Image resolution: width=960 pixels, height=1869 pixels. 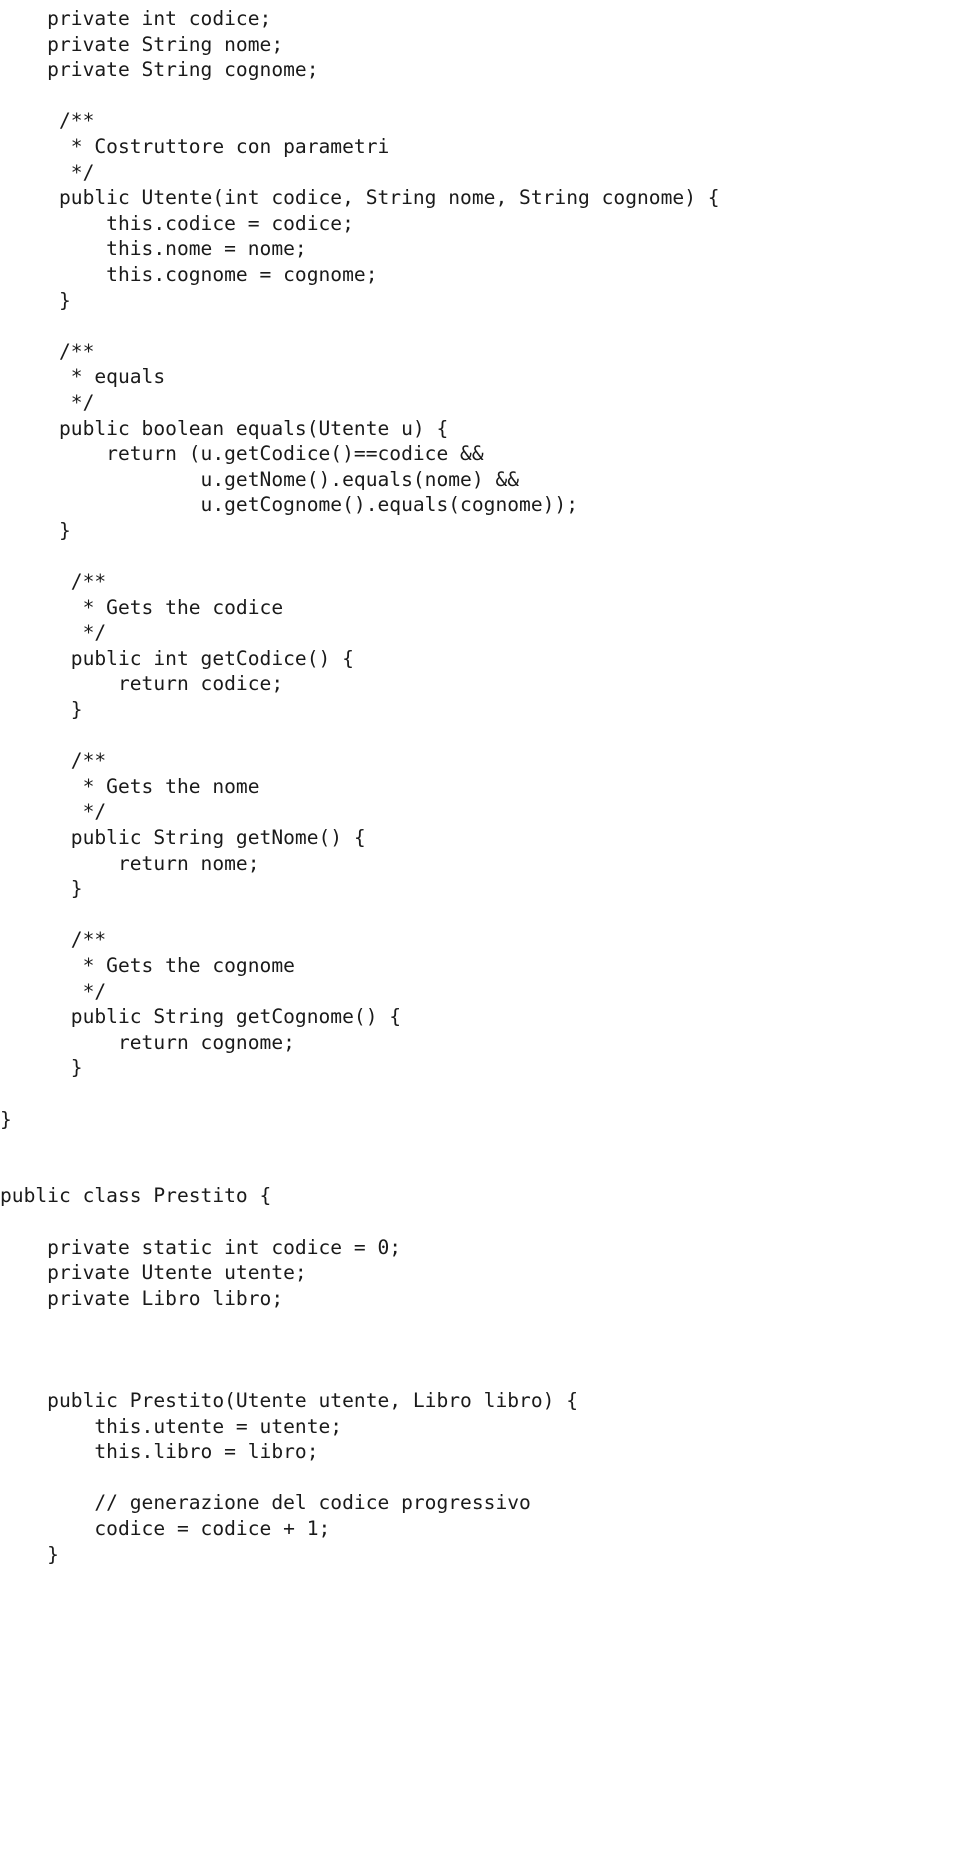 I want to click on code-line: * Gets the nome, so click(x=130, y=786).